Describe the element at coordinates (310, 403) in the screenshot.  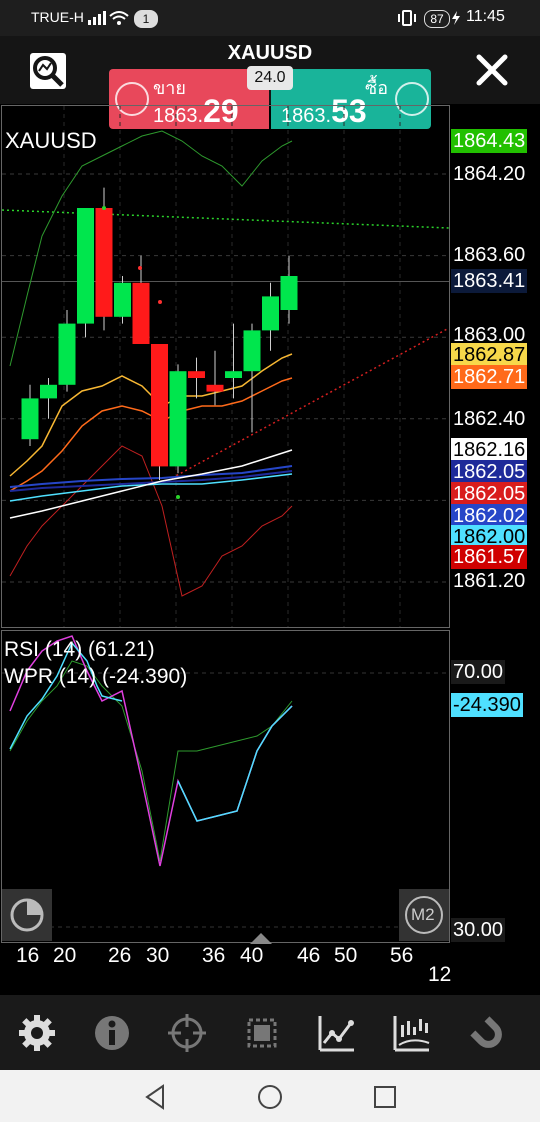
I see `trend-line-red` at that location.